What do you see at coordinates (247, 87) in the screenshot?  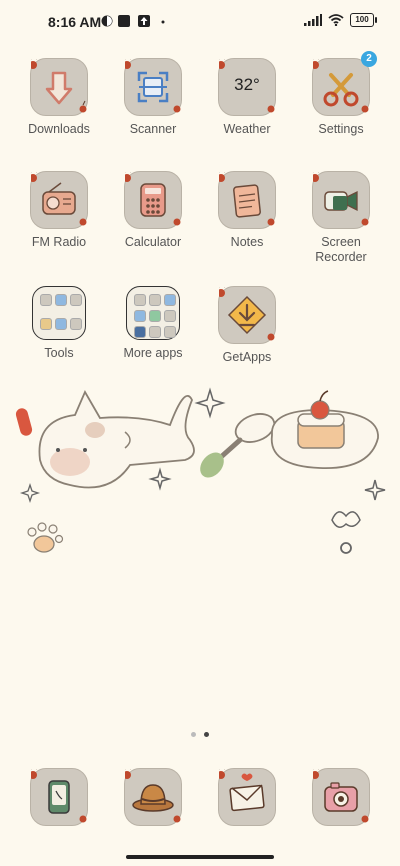 I see `weather-icon: 32°` at bounding box center [247, 87].